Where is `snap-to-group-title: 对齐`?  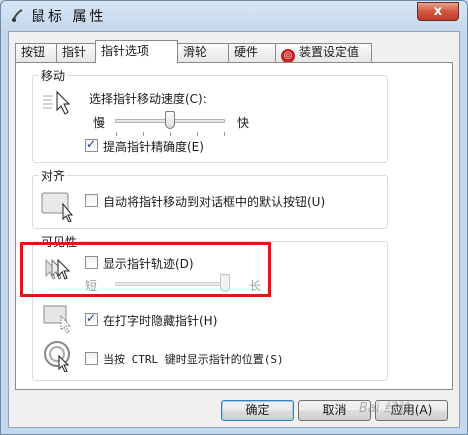
snap-to-group-title: 对齐 is located at coordinates (53, 175).